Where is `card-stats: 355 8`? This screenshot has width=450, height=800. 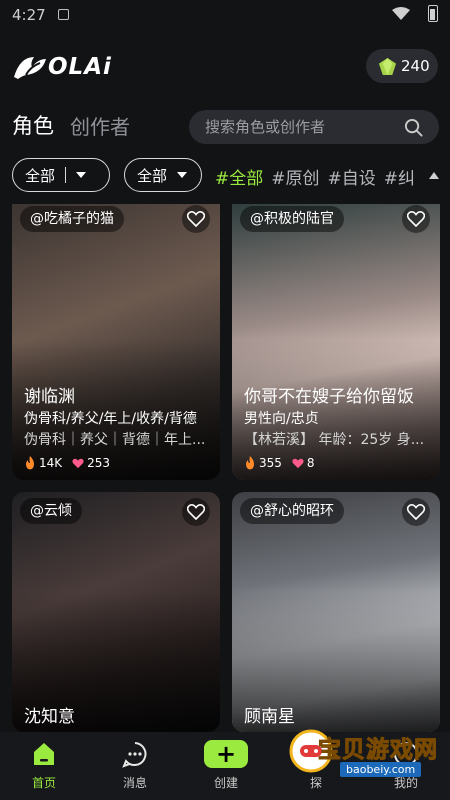 card-stats: 355 8 is located at coordinates (279, 463).